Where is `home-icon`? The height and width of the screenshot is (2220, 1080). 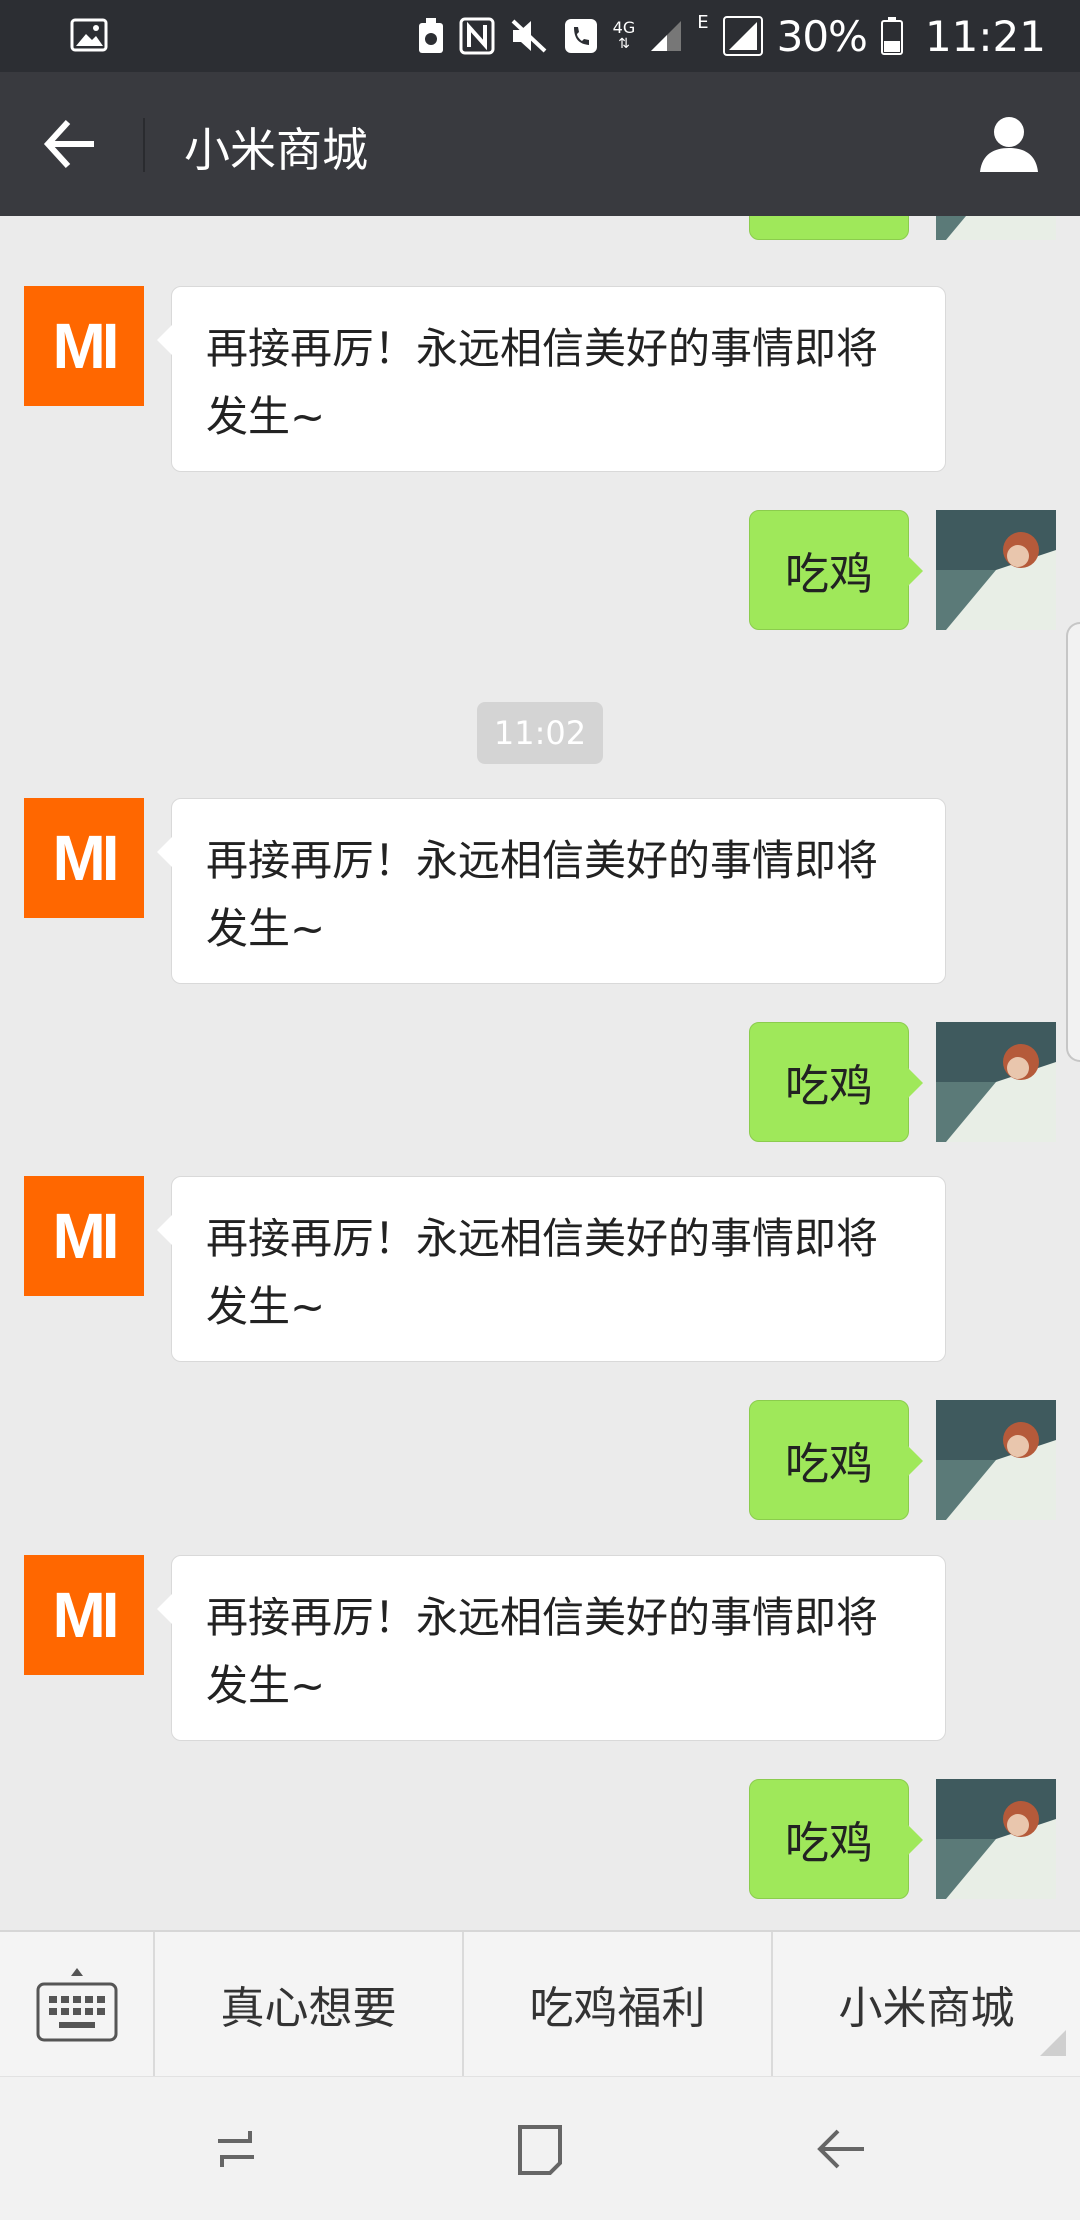
home-icon is located at coordinates (540, 2150).